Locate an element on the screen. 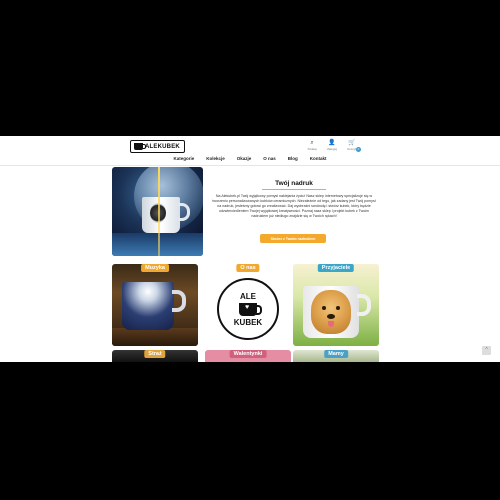 The height and width of the screenshot is (500, 500). user-icon: 👤 is located at coordinates (332, 143).